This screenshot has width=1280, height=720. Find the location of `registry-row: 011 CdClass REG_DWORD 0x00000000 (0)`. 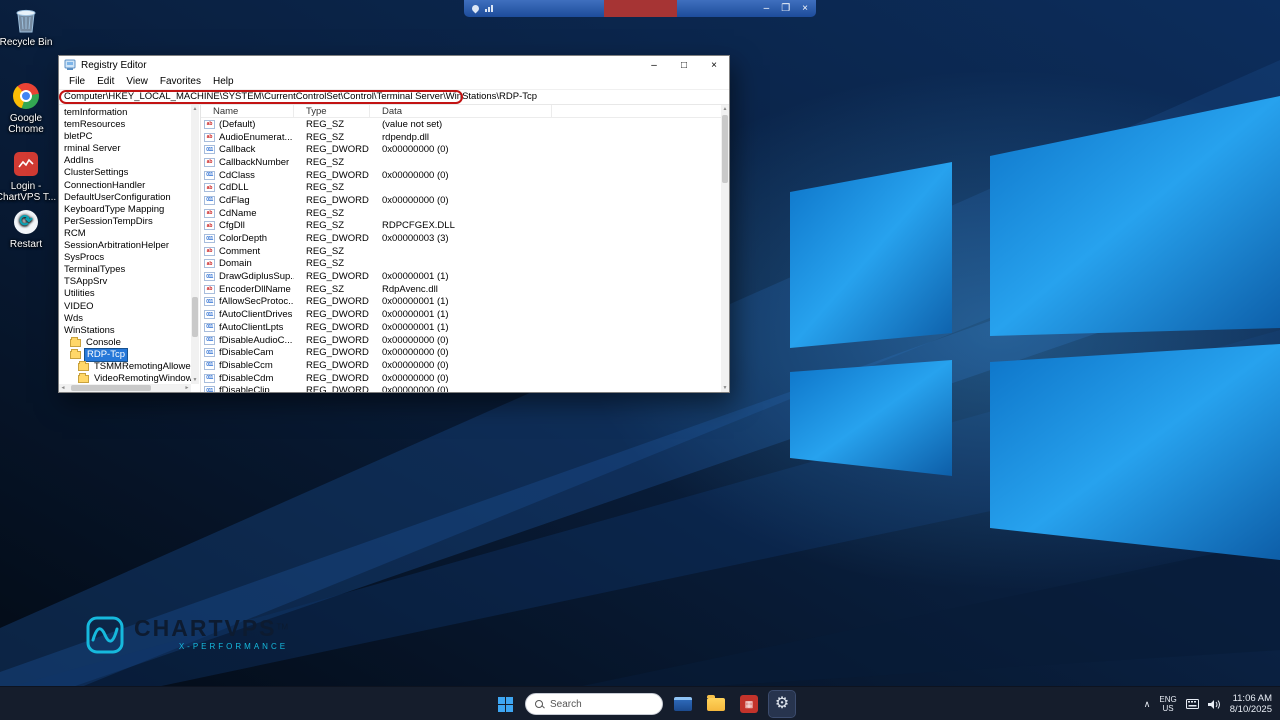

registry-row: 011 CdClass REG_DWORD 0x00000000 (0) is located at coordinates (461, 175).